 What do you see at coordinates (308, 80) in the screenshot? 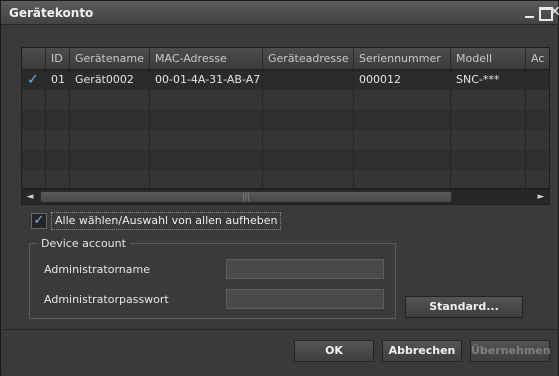
I see `cell-device-address` at bounding box center [308, 80].